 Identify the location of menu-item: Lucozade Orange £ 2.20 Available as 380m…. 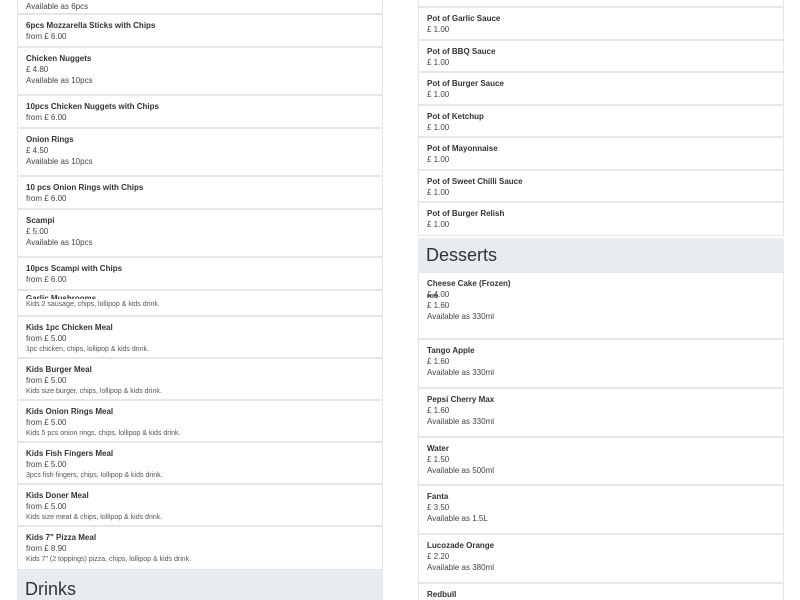
(601, 558).